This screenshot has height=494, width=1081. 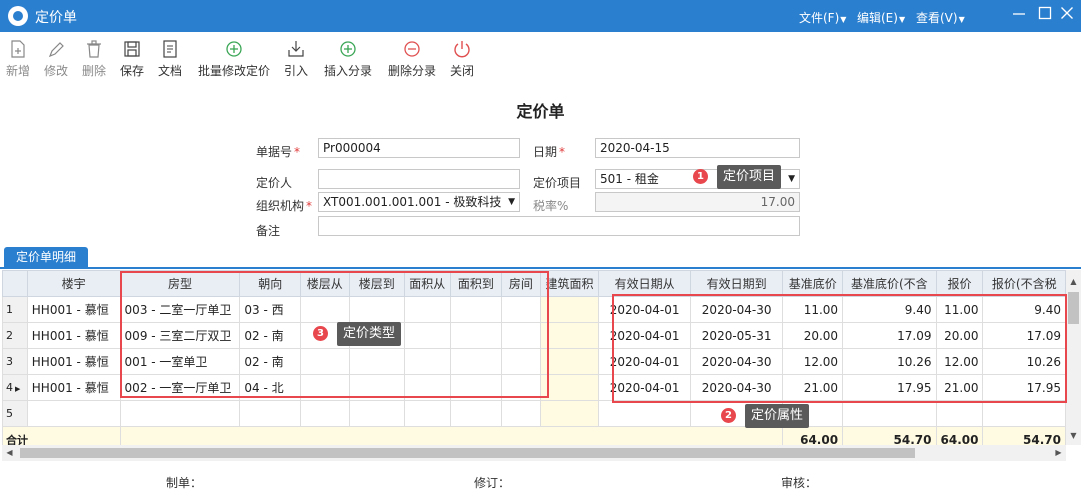 What do you see at coordinates (18, 389) in the screenshot?
I see `row-pointer-icon: ▶` at bounding box center [18, 389].